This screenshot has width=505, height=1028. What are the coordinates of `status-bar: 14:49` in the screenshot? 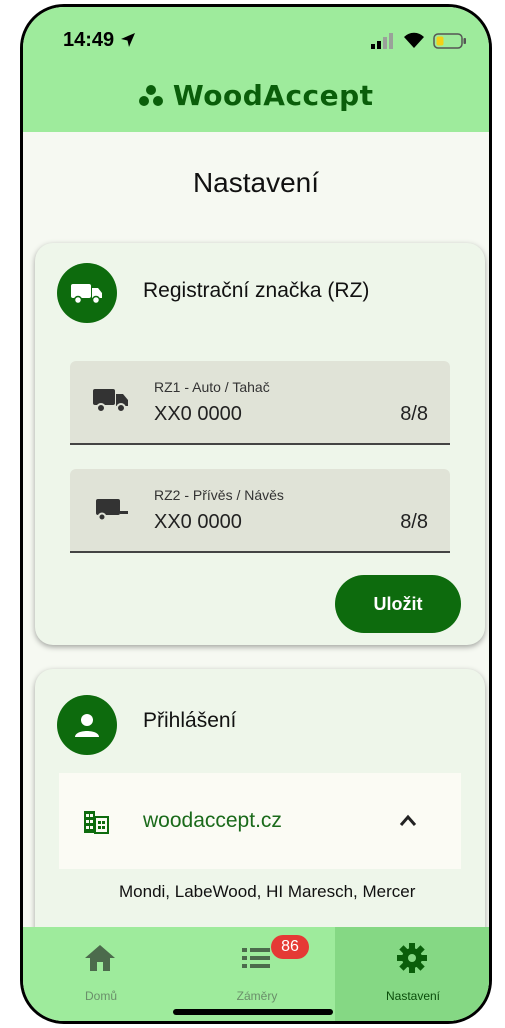 It's located at (256, 37).